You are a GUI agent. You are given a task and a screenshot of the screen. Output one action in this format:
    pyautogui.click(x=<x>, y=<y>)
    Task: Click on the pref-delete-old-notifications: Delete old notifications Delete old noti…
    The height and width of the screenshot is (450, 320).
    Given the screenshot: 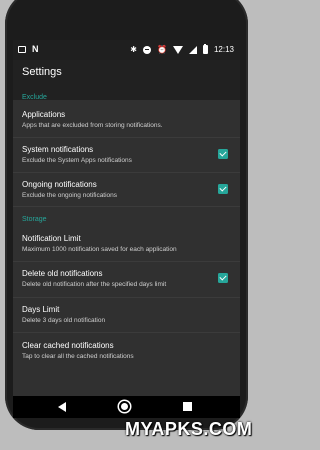 What is the action you would take?
    pyautogui.click(x=126, y=279)
    